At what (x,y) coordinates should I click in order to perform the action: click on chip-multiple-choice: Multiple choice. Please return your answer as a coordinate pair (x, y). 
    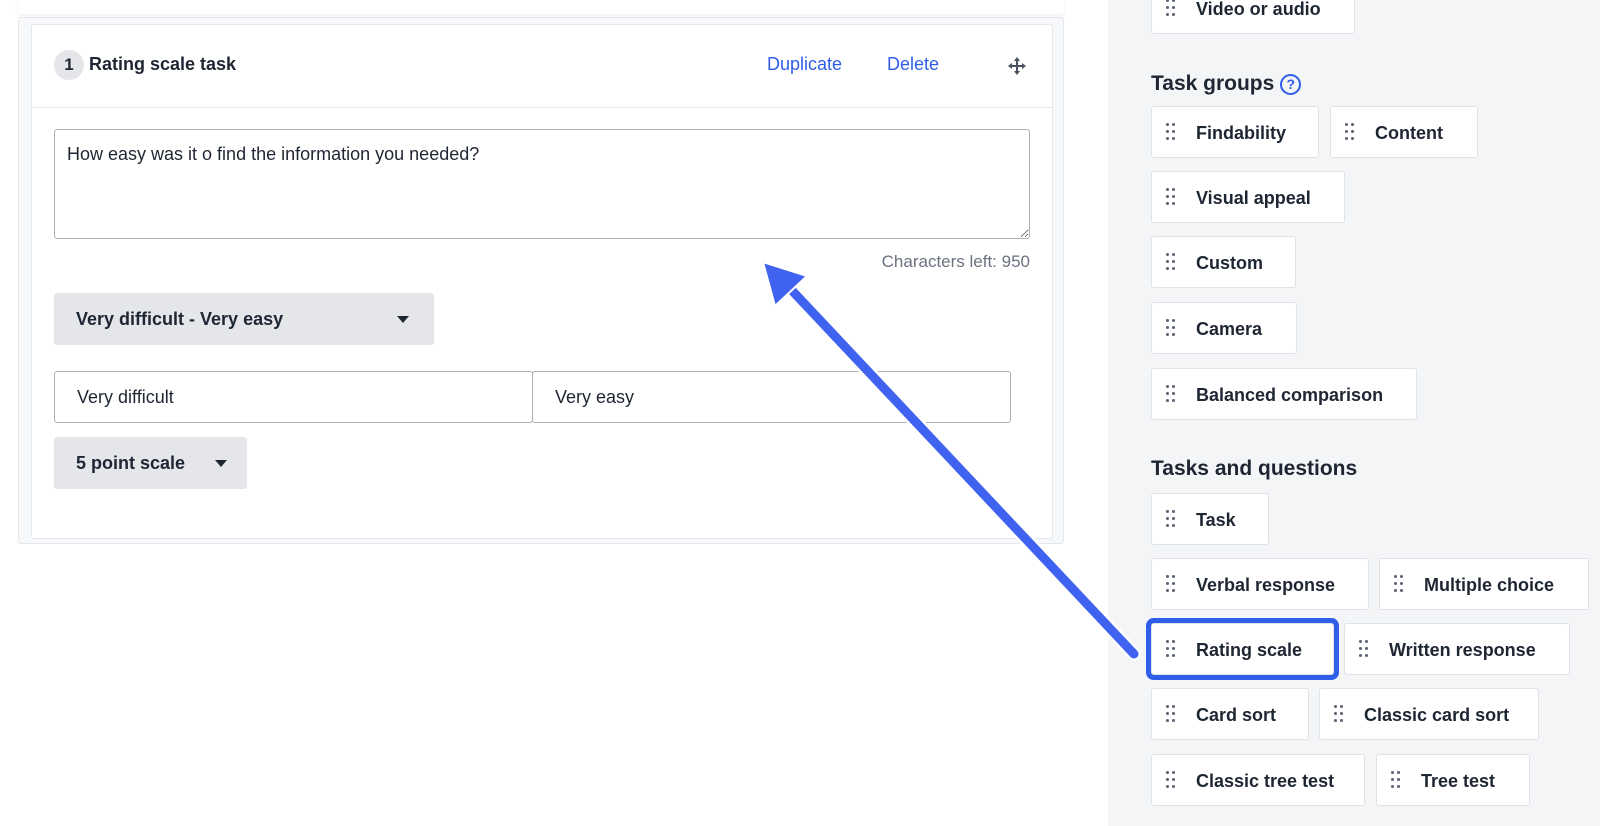
    Looking at the image, I should click on (1484, 584).